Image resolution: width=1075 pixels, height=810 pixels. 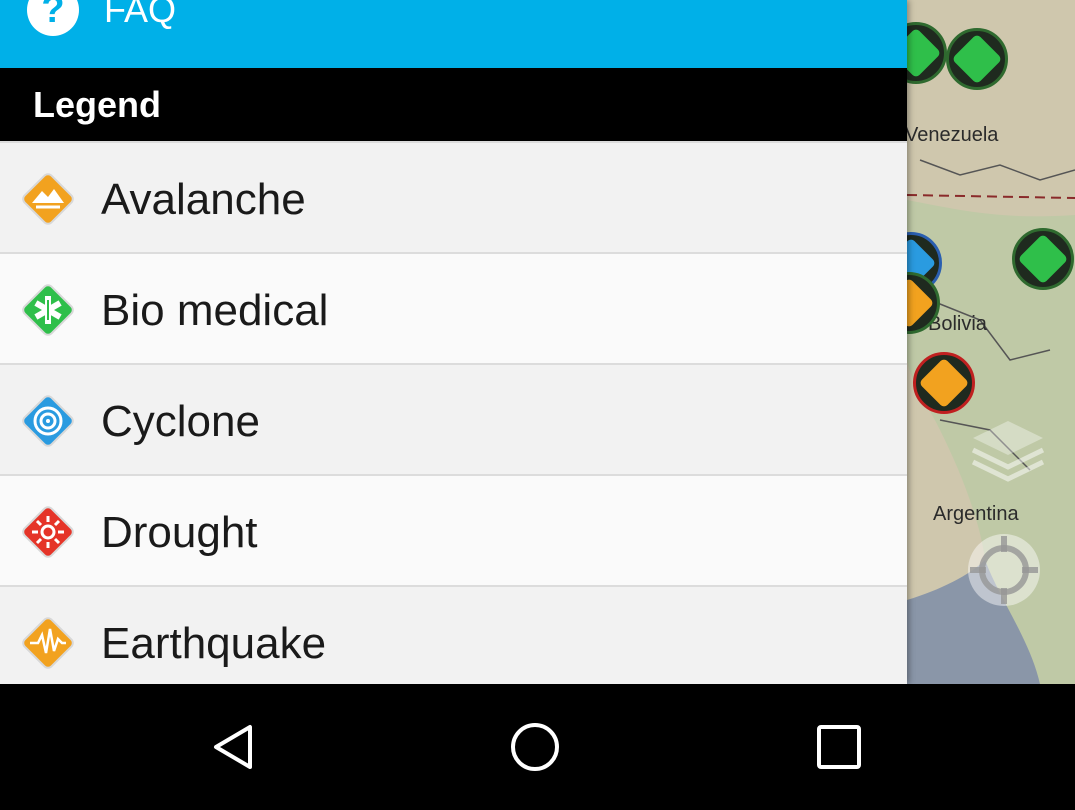 I want to click on legend-header: Legend, so click(x=453, y=104).